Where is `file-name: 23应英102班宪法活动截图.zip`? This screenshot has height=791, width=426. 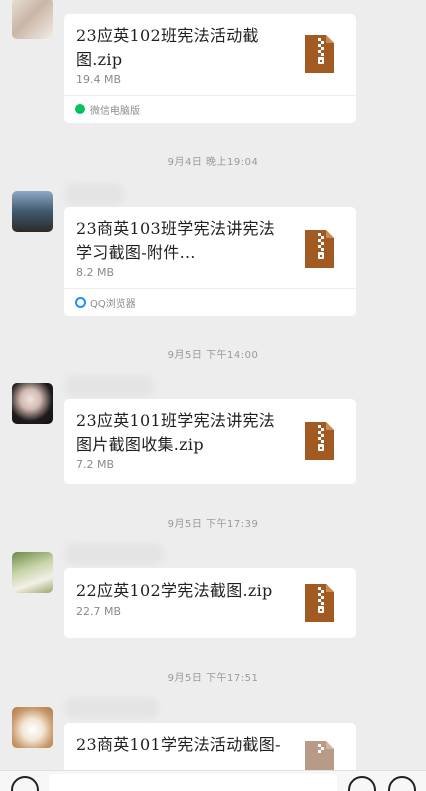
file-name: 23应英102班宪法活动截图.zip is located at coordinates (167, 47).